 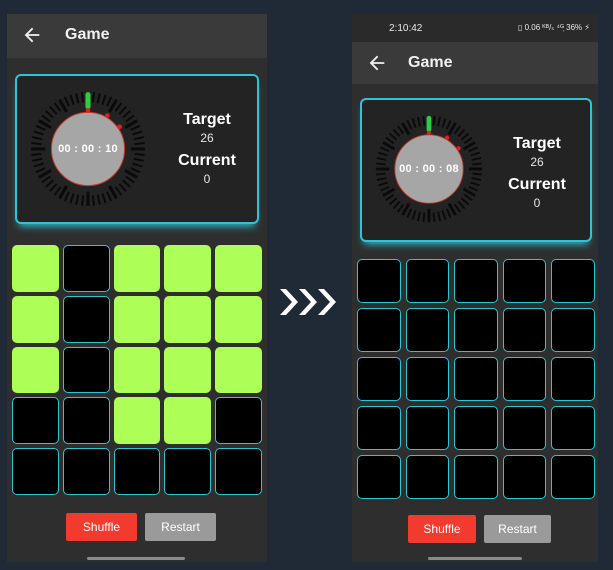 I want to click on stopwatch-dial: 00 : 00 : 08, so click(x=429, y=169).